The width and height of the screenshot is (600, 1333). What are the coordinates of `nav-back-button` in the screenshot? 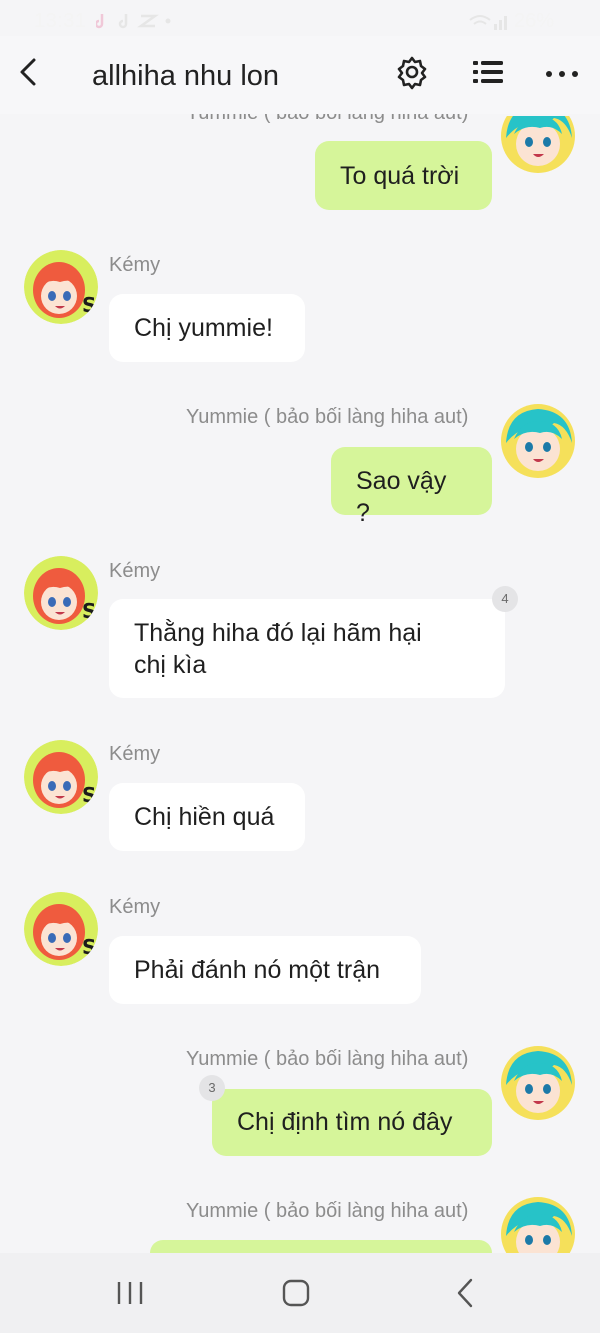 It's located at (466, 1293).